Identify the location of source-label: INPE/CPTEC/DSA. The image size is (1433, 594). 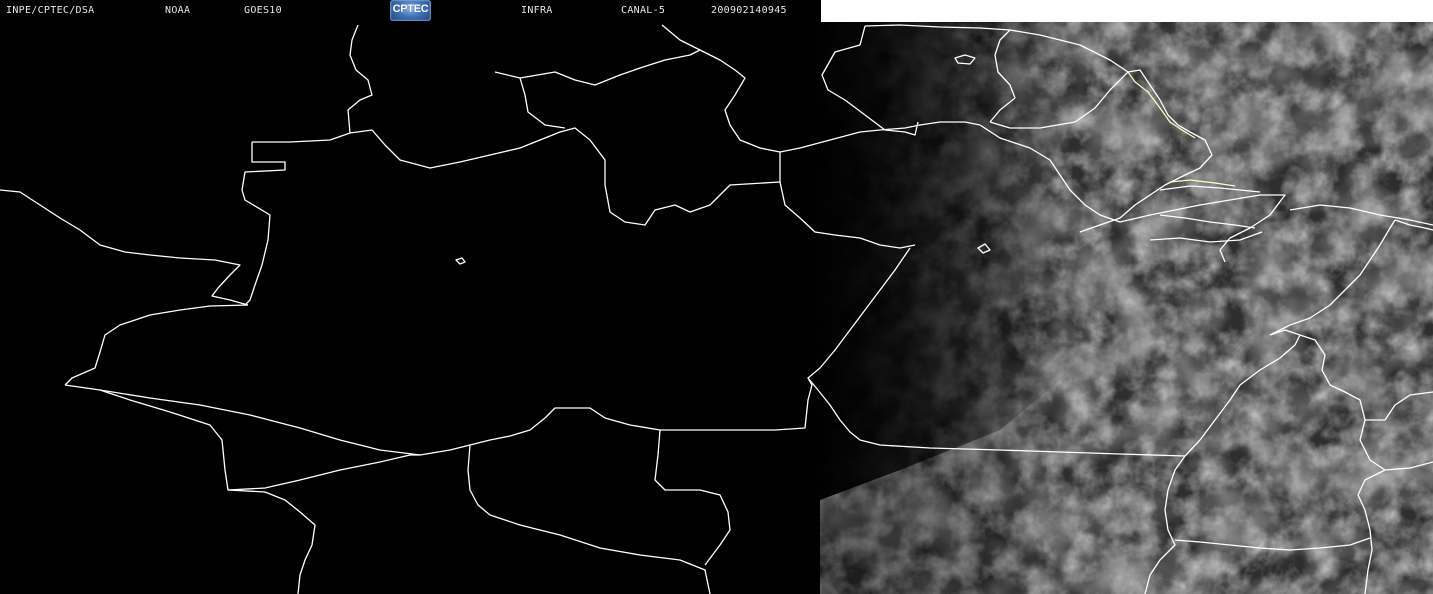
(50, 10).